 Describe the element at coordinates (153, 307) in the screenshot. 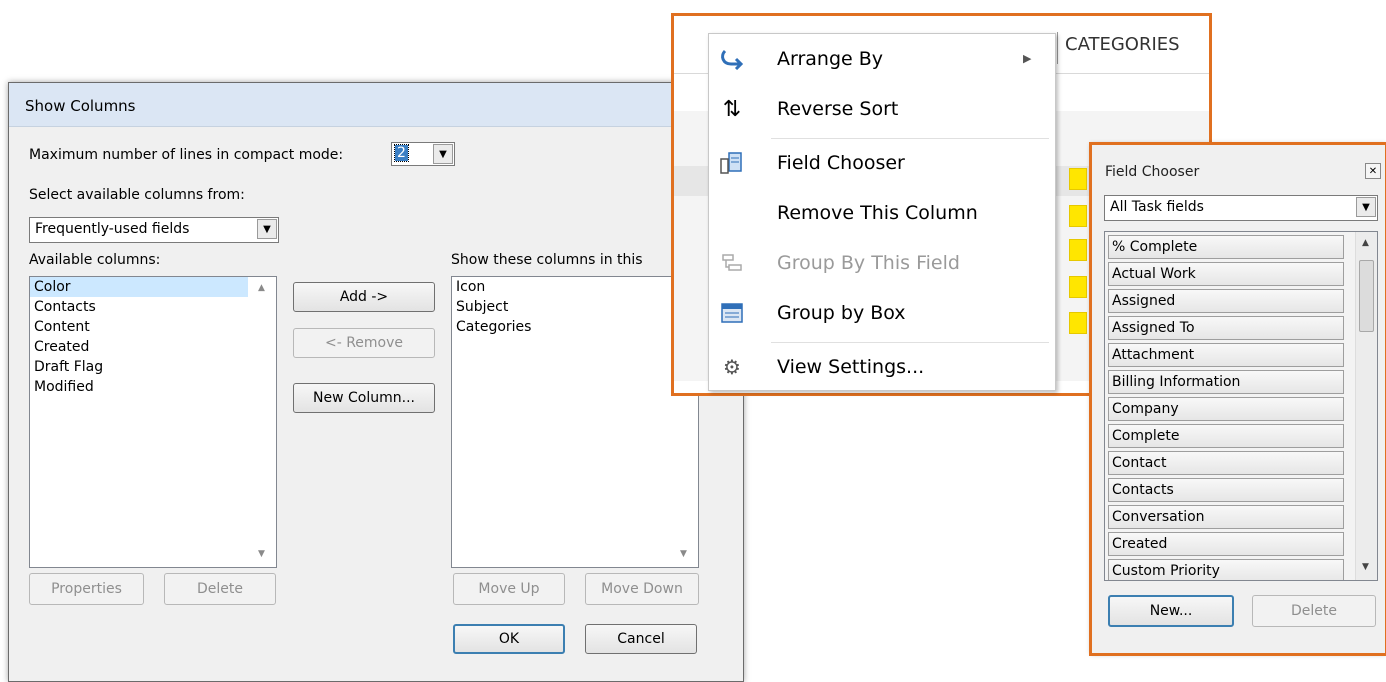

I see `list-item: Contacts` at that location.